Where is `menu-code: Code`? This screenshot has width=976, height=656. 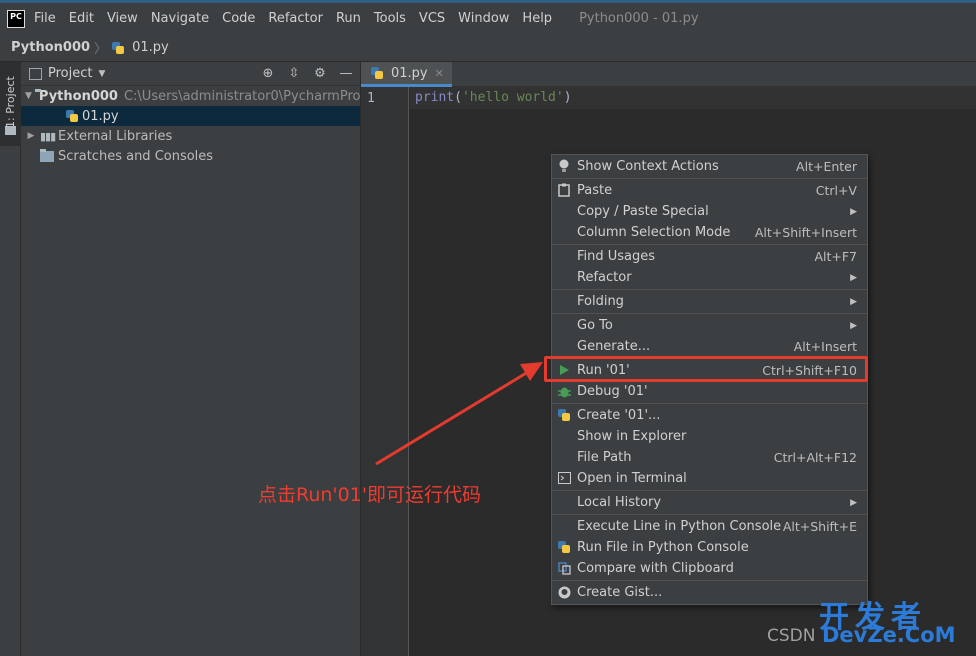 menu-code: Code is located at coordinates (238, 18).